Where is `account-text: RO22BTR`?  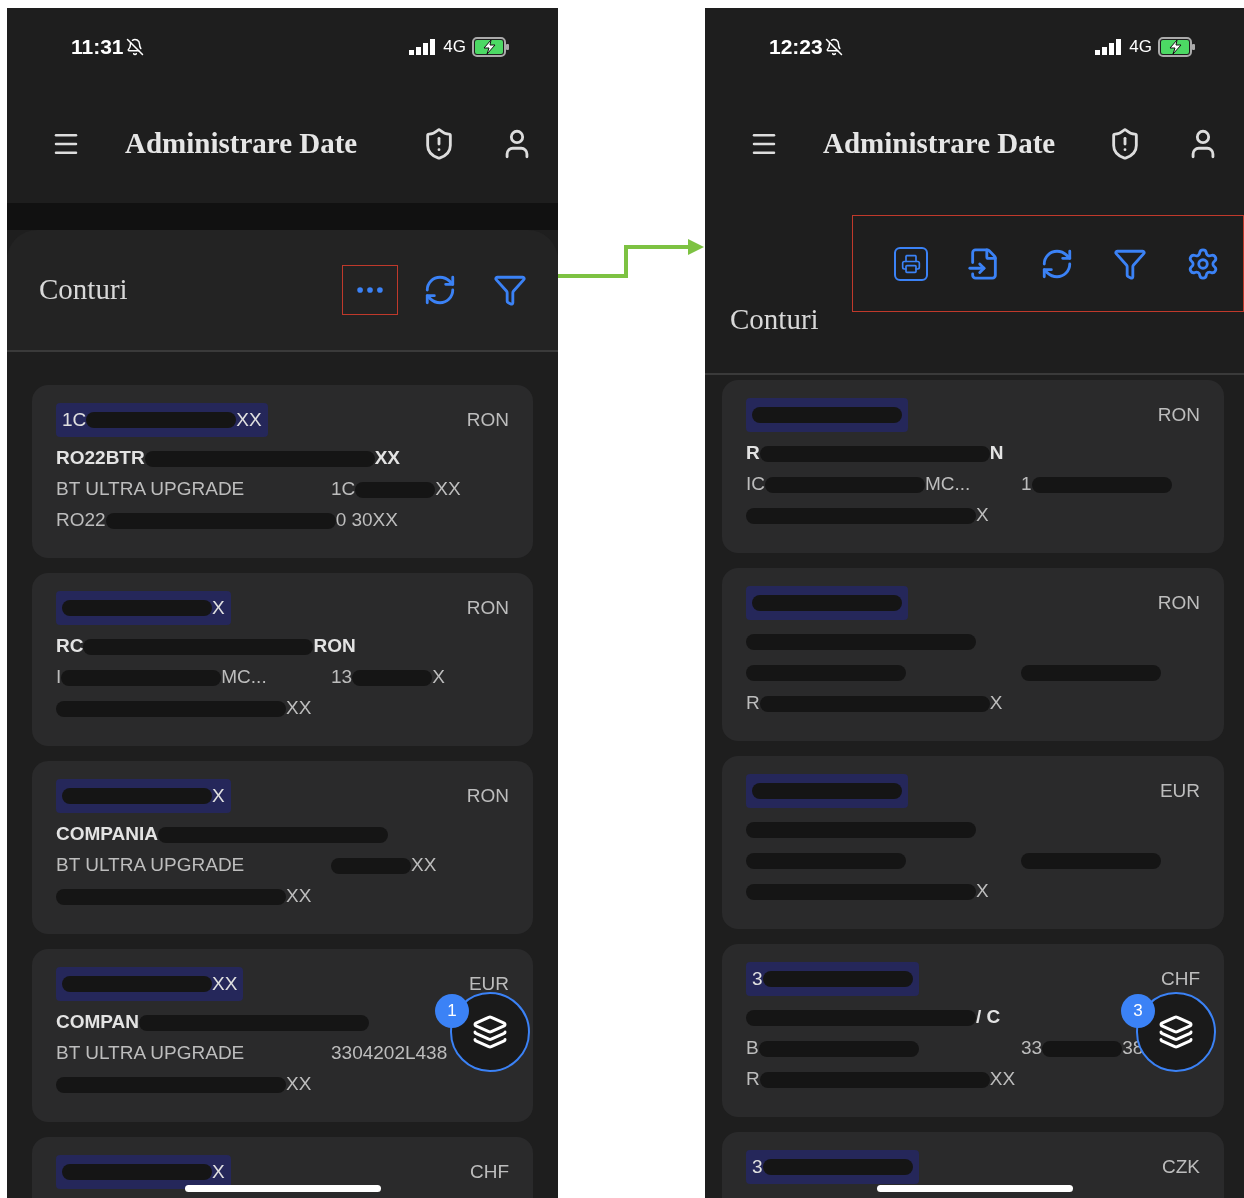
account-text: RO22BTR is located at coordinates (100, 458).